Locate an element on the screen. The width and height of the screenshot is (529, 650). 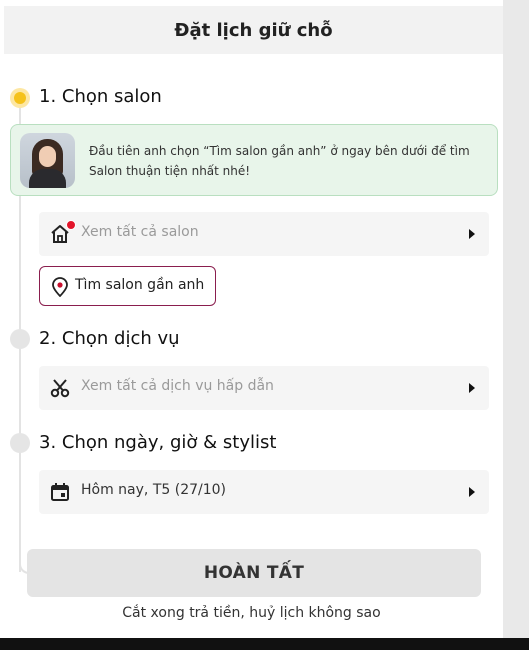
step-3-indicator is located at coordinates (20, 443).